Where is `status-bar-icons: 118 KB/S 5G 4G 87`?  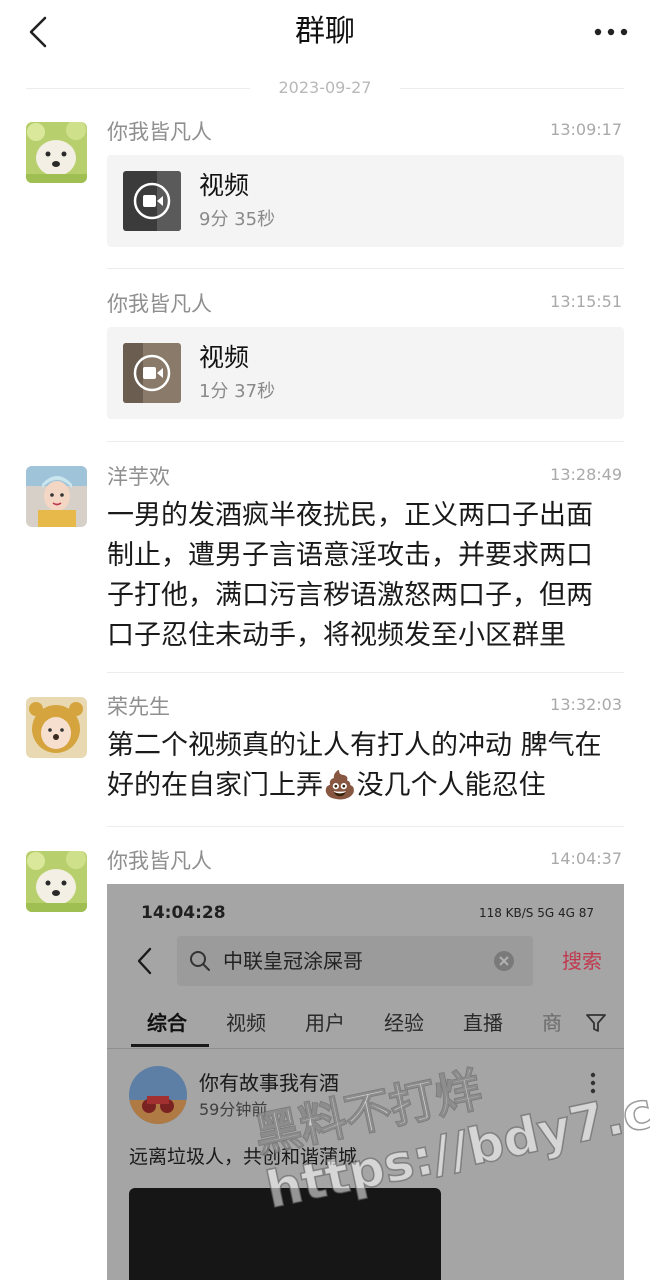
status-bar-icons: 118 KB/S 5G 4G 87 is located at coordinates (536, 913).